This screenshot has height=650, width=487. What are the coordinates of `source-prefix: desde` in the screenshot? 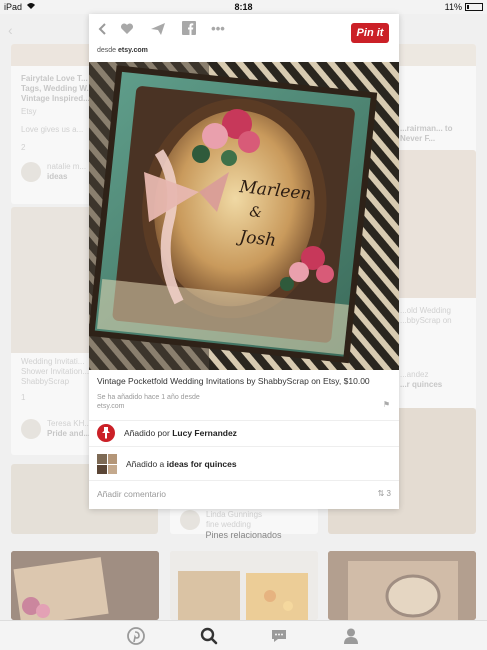 It's located at (107, 50).